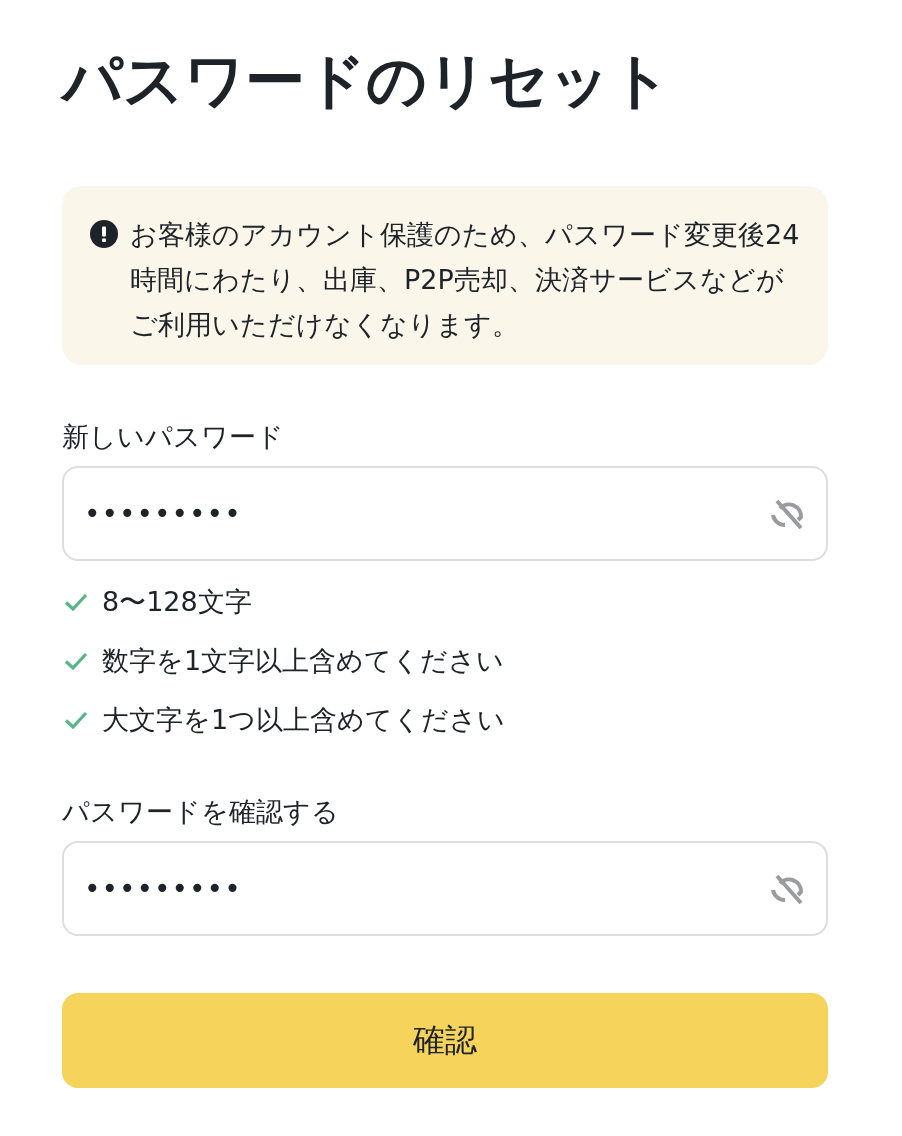  What do you see at coordinates (177, 602) in the screenshot?
I see `requirement-text: 8〜128文字` at bounding box center [177, 602].